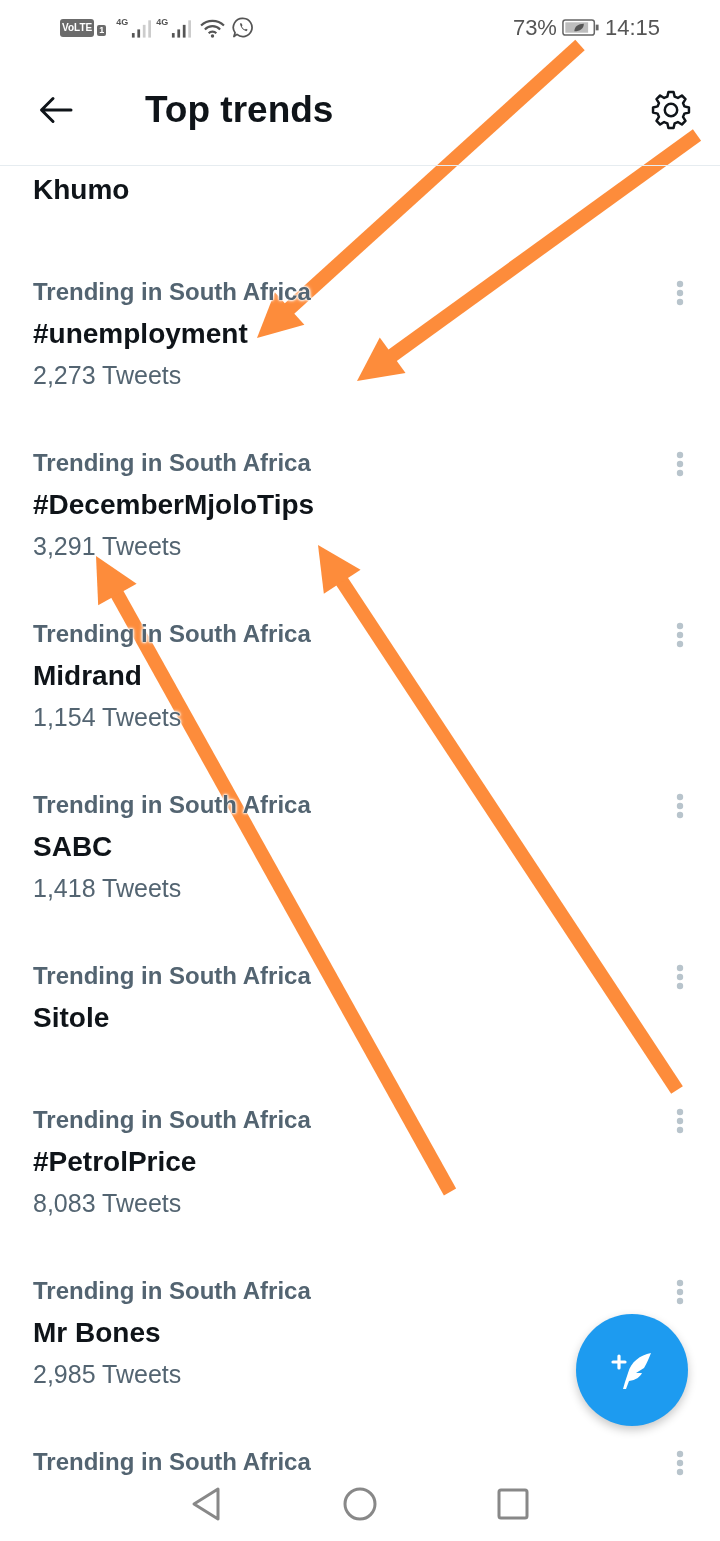 This screenshot has height=1541, width=720. Describe the element at coordinates (81, 190) in the screenshot. I see `trend-name: Khumo` at that location.